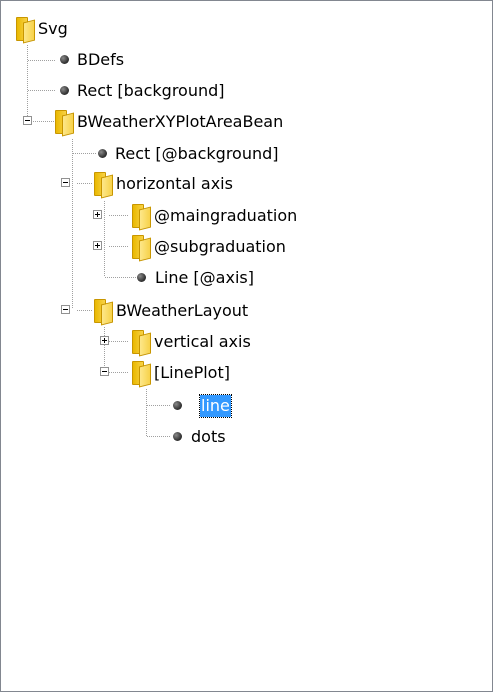 The width and height of the screenshot is (493, 693). I want to click on tree-node-horizontal-axis: horizontal axis, so click(246, 184).